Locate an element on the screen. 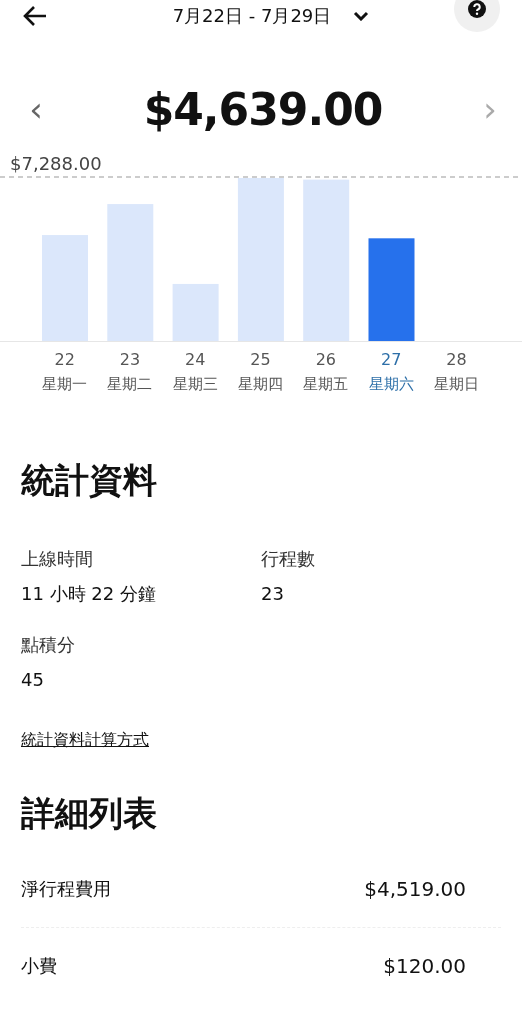 The image size is (522, 1024). back-button is located at coordinates (35, 16).